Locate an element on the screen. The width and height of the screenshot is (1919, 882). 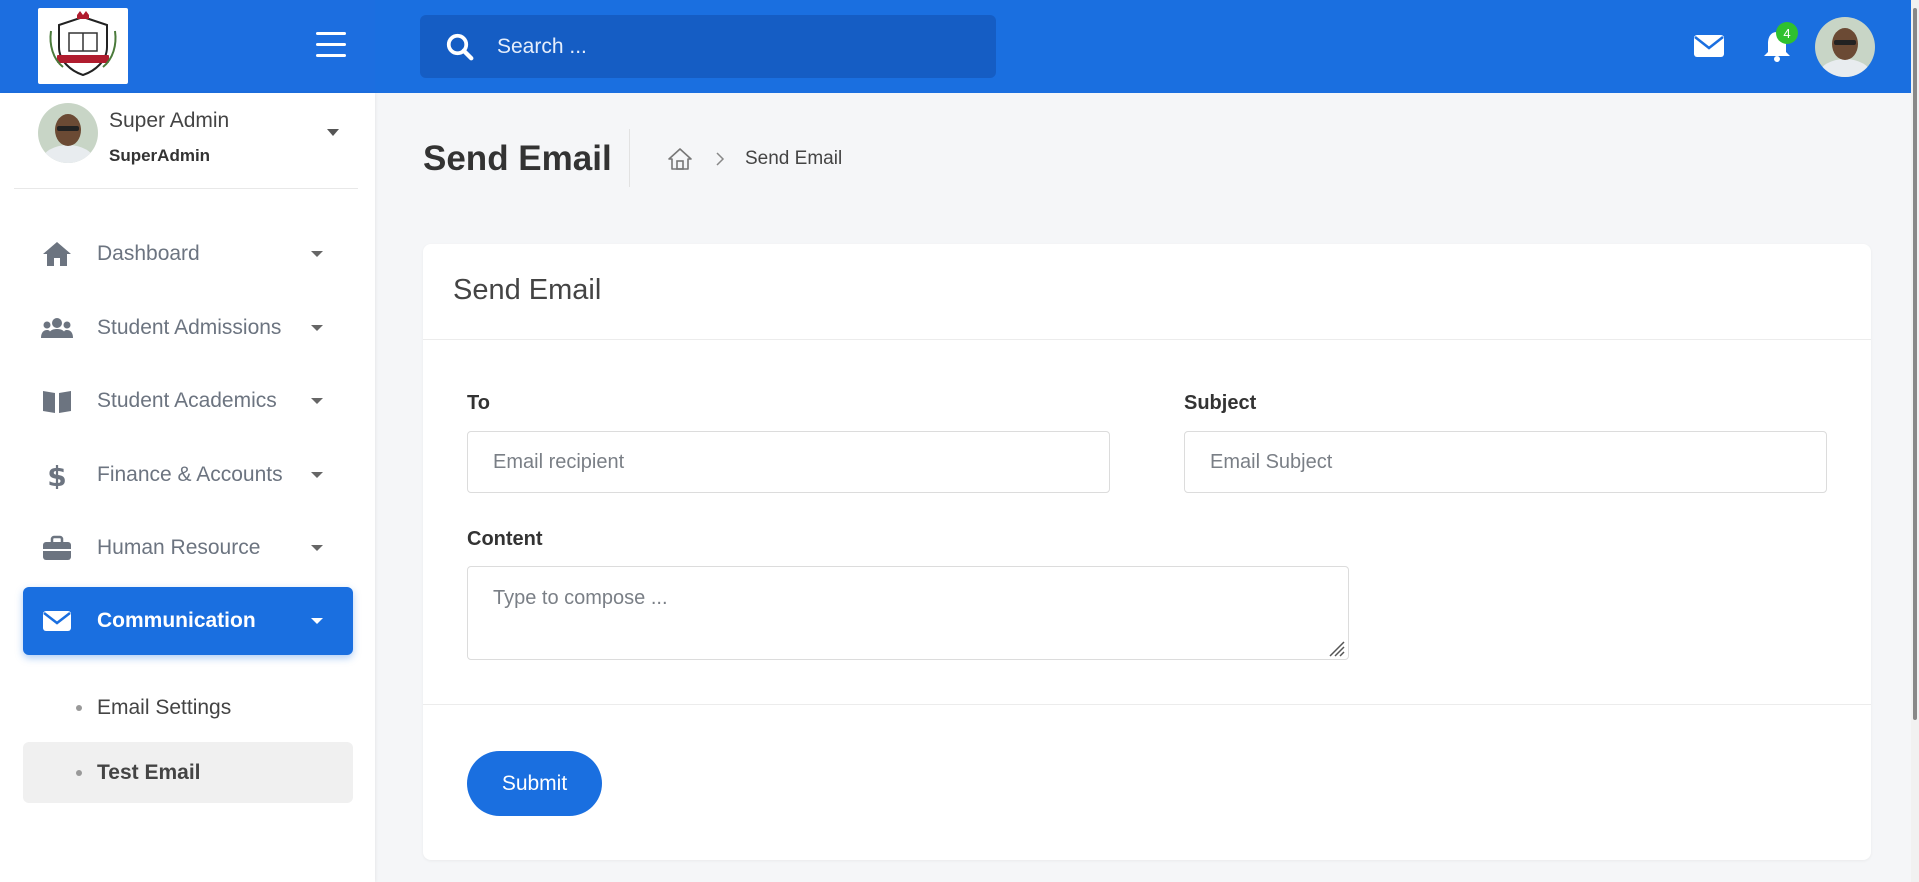
profile-name: Super Admin is located at coordinates (169, 120).